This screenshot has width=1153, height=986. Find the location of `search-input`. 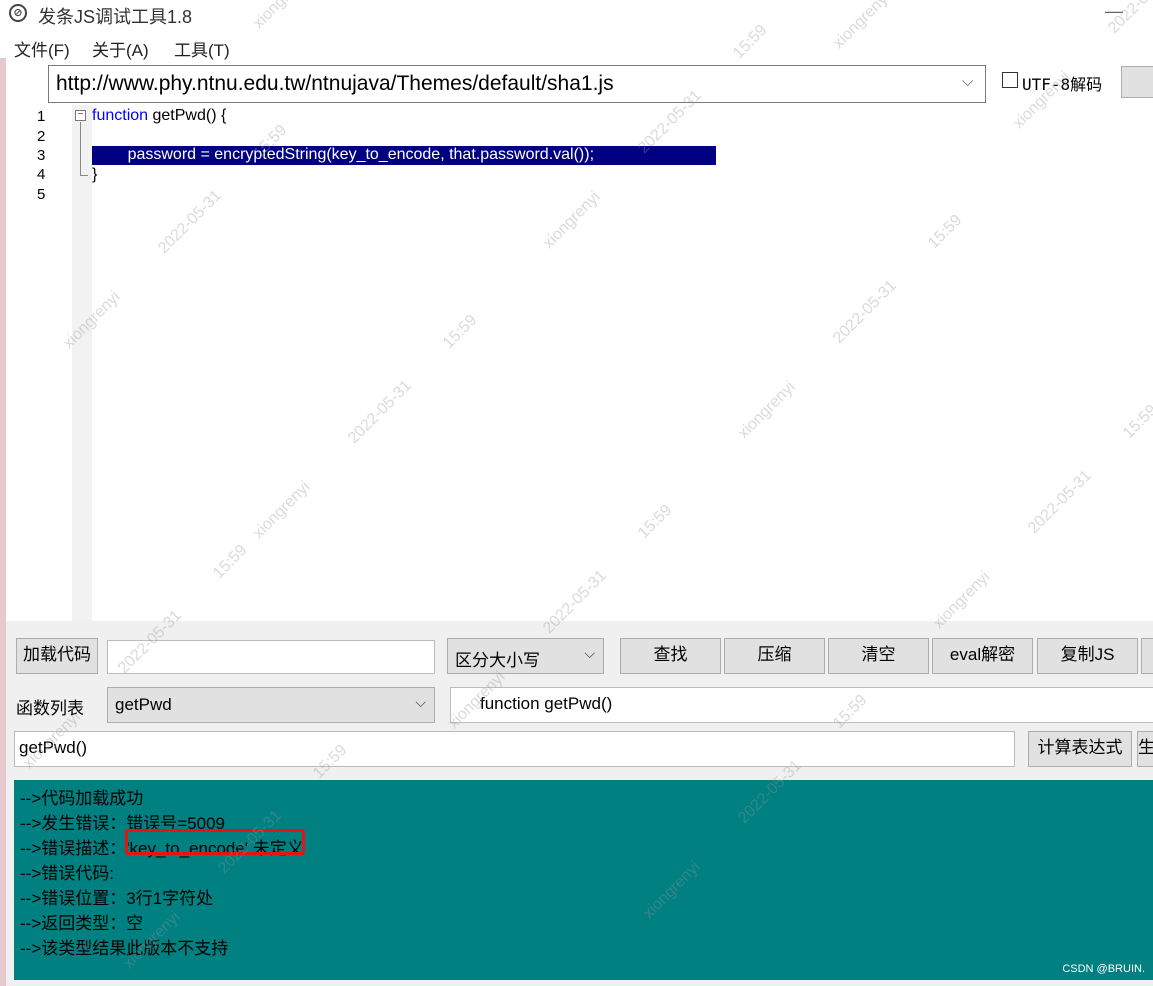

search-input is located at coordinates (271, 657).